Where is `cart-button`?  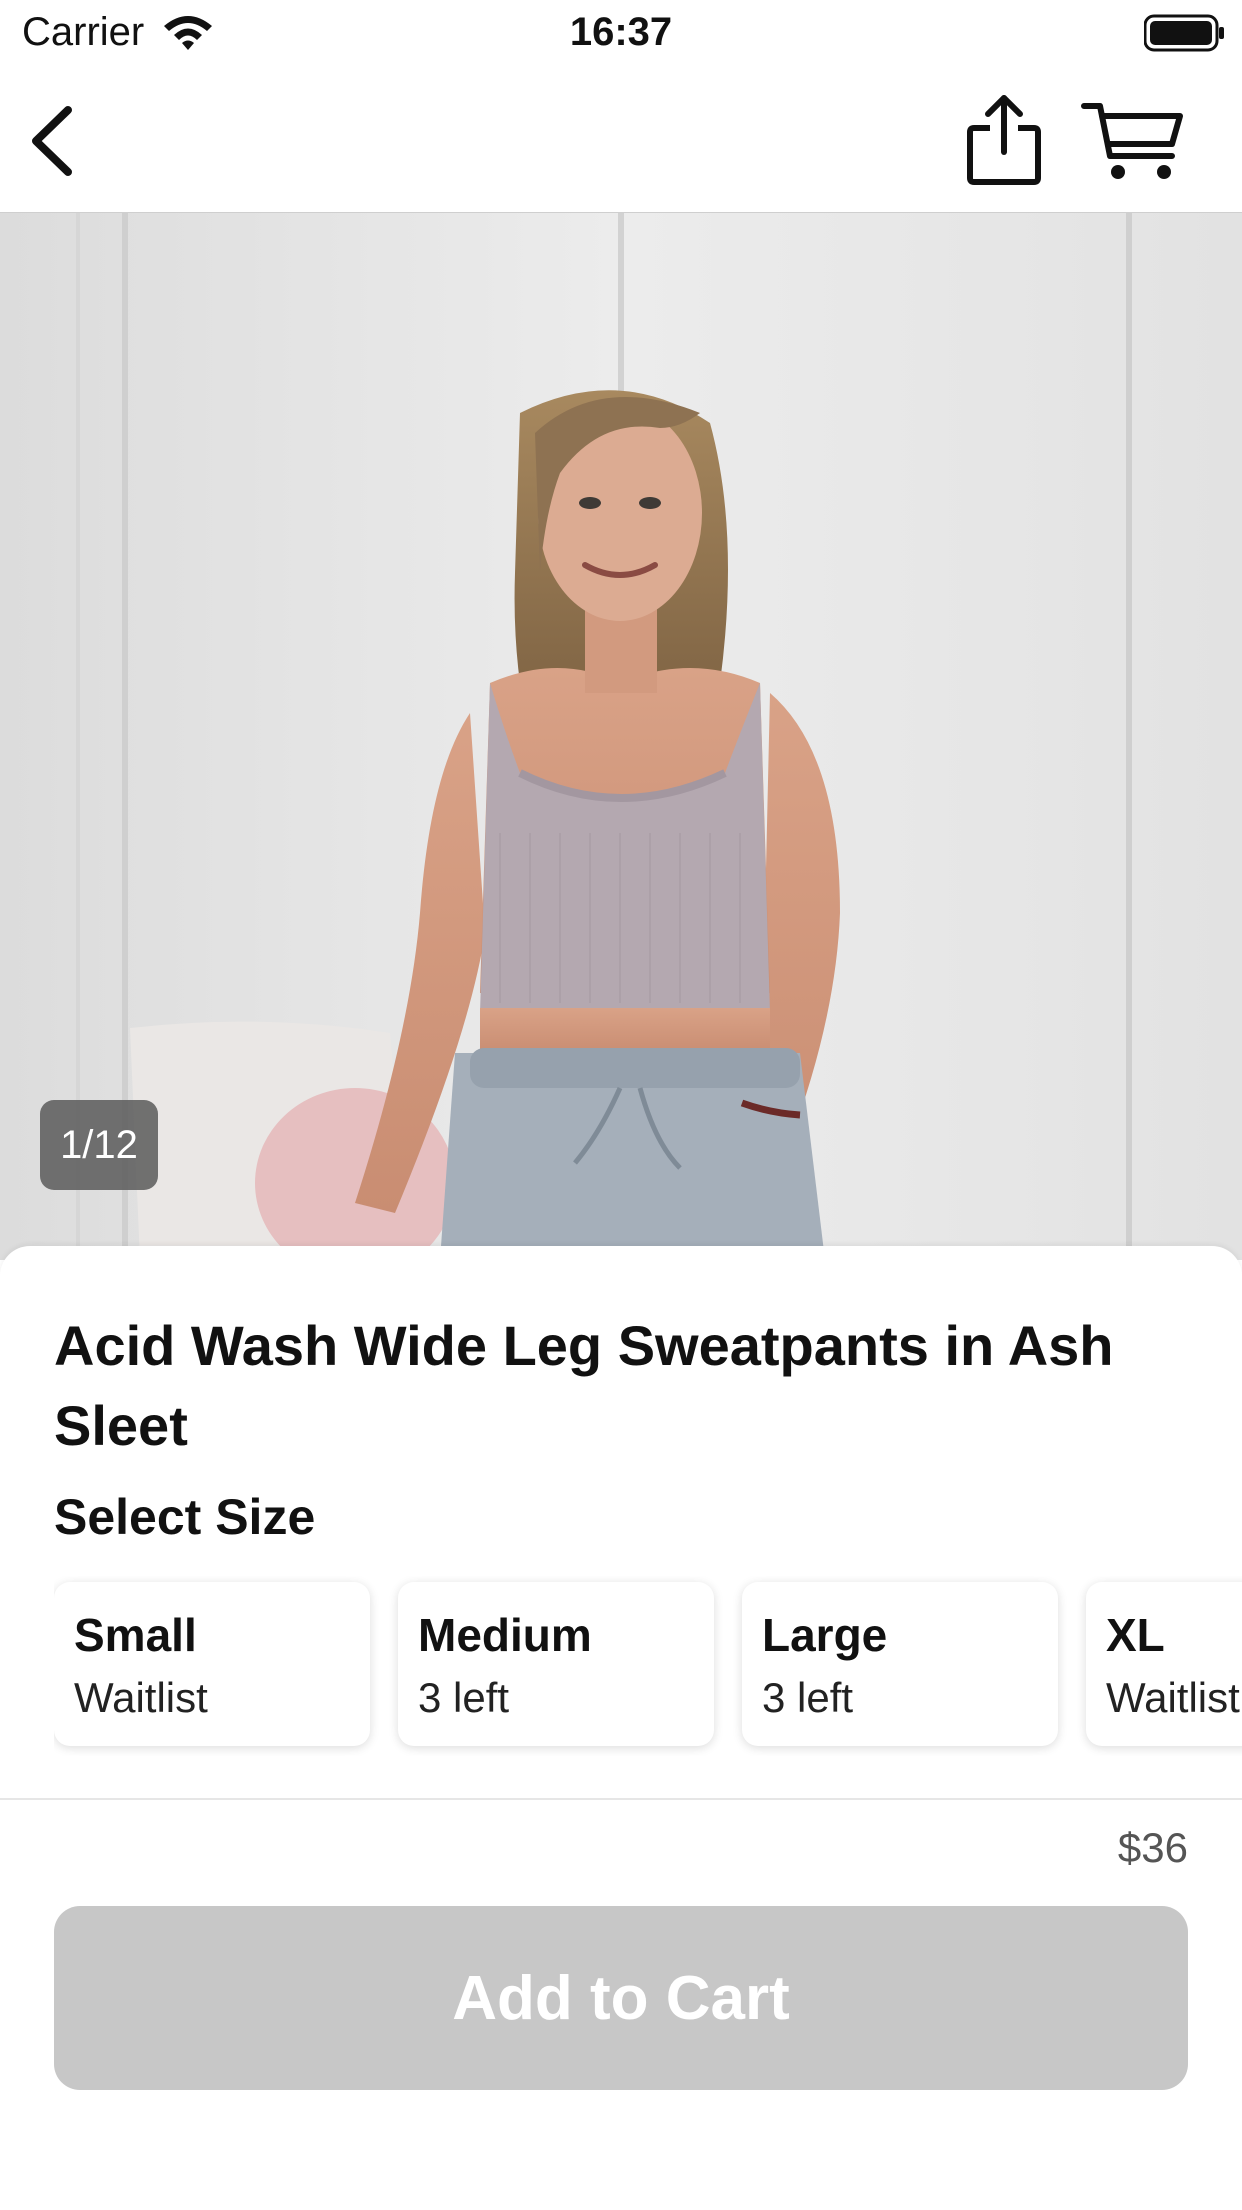
cart-button is located at coordinates (1135, 141).